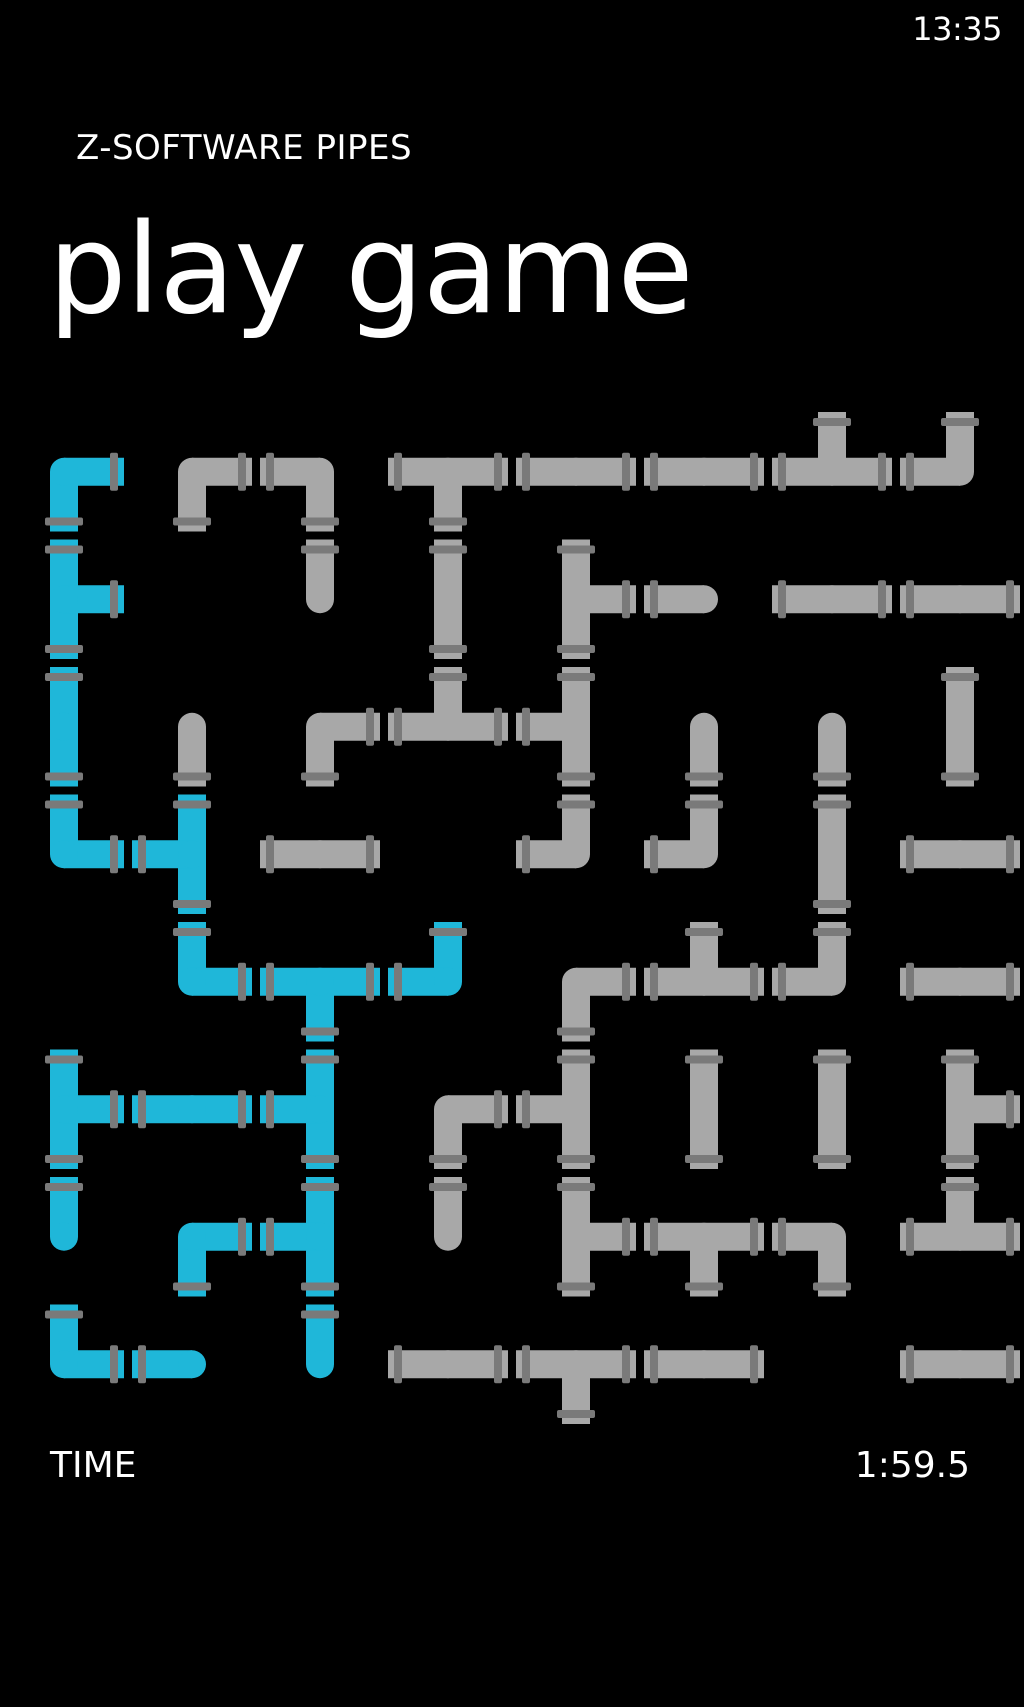 Image resolution: width=1024 pixels, height=1707 pixels. What do you see at coordinates (832, 1365) in the screenshot?
I see `pipe-tile-r7-c6` at bounding box center [832, 1365].